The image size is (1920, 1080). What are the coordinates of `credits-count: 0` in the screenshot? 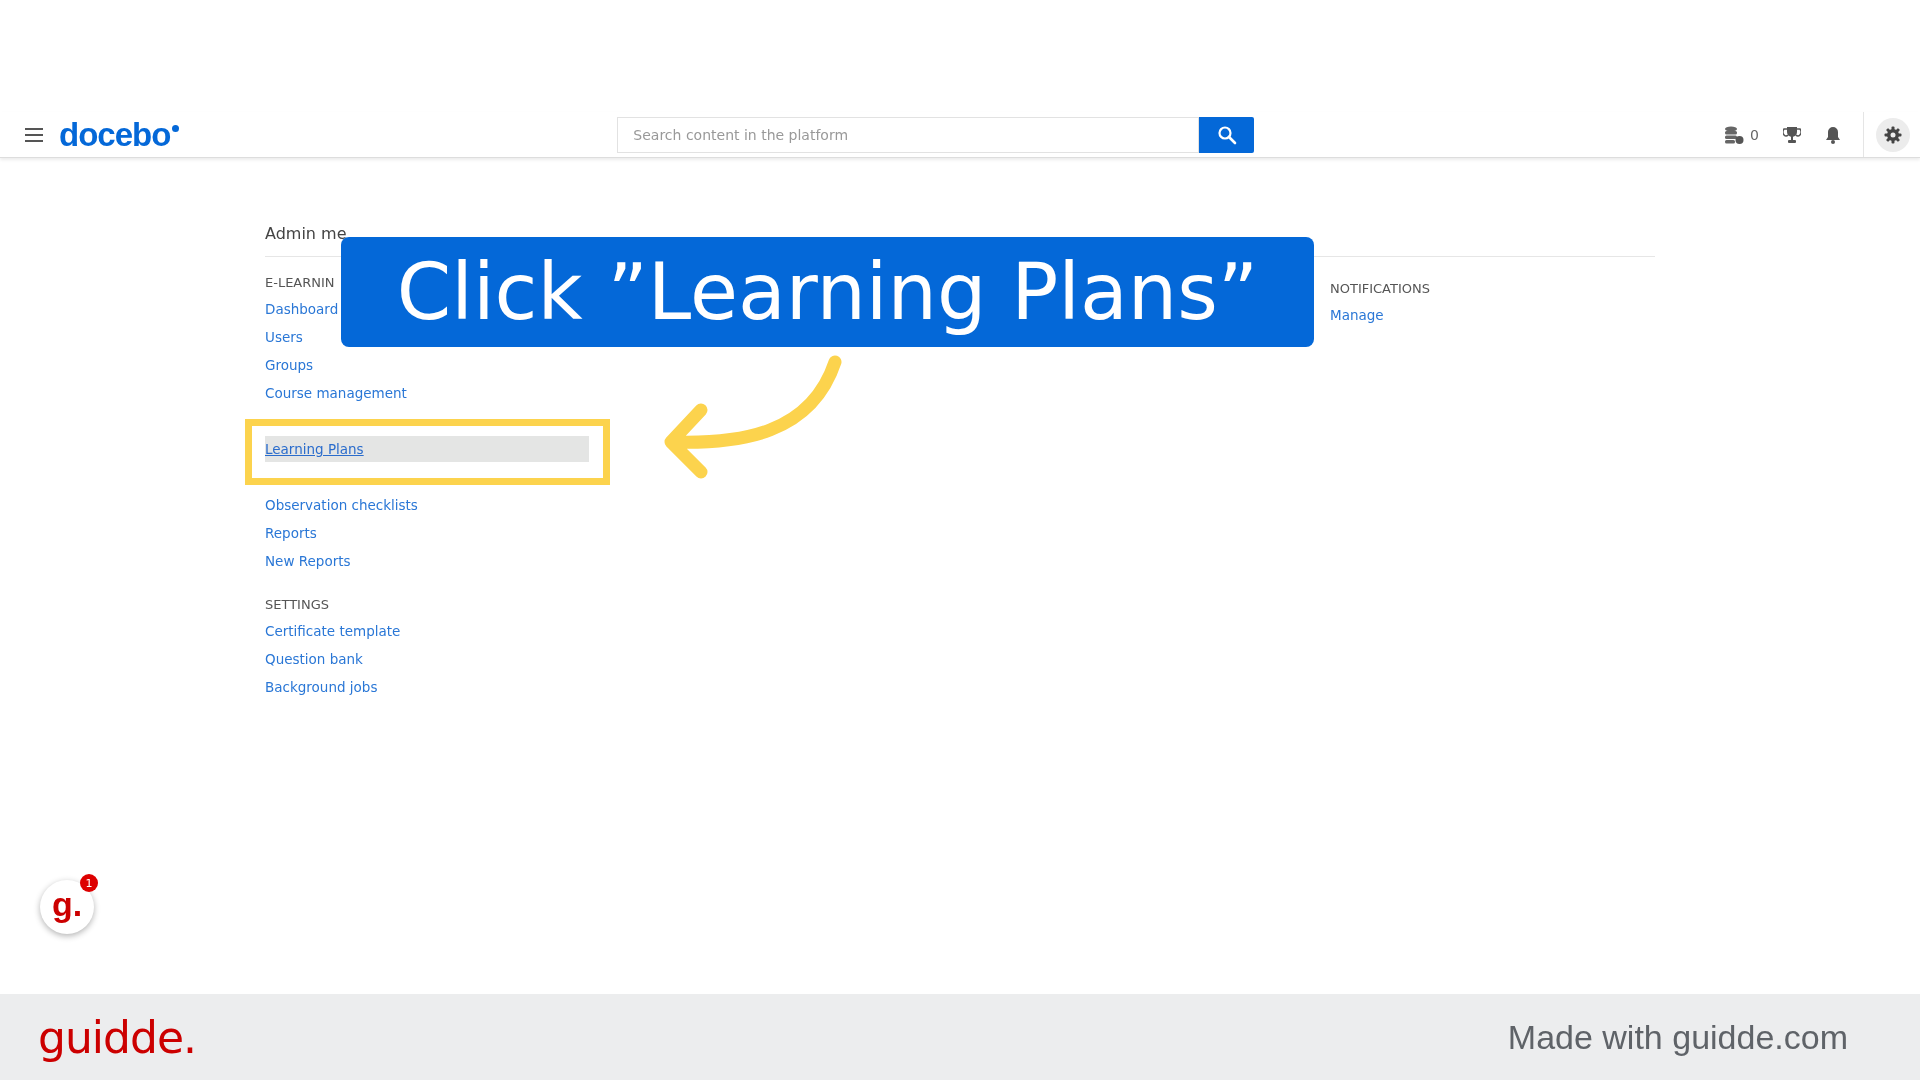 It's located at (1754, 134).